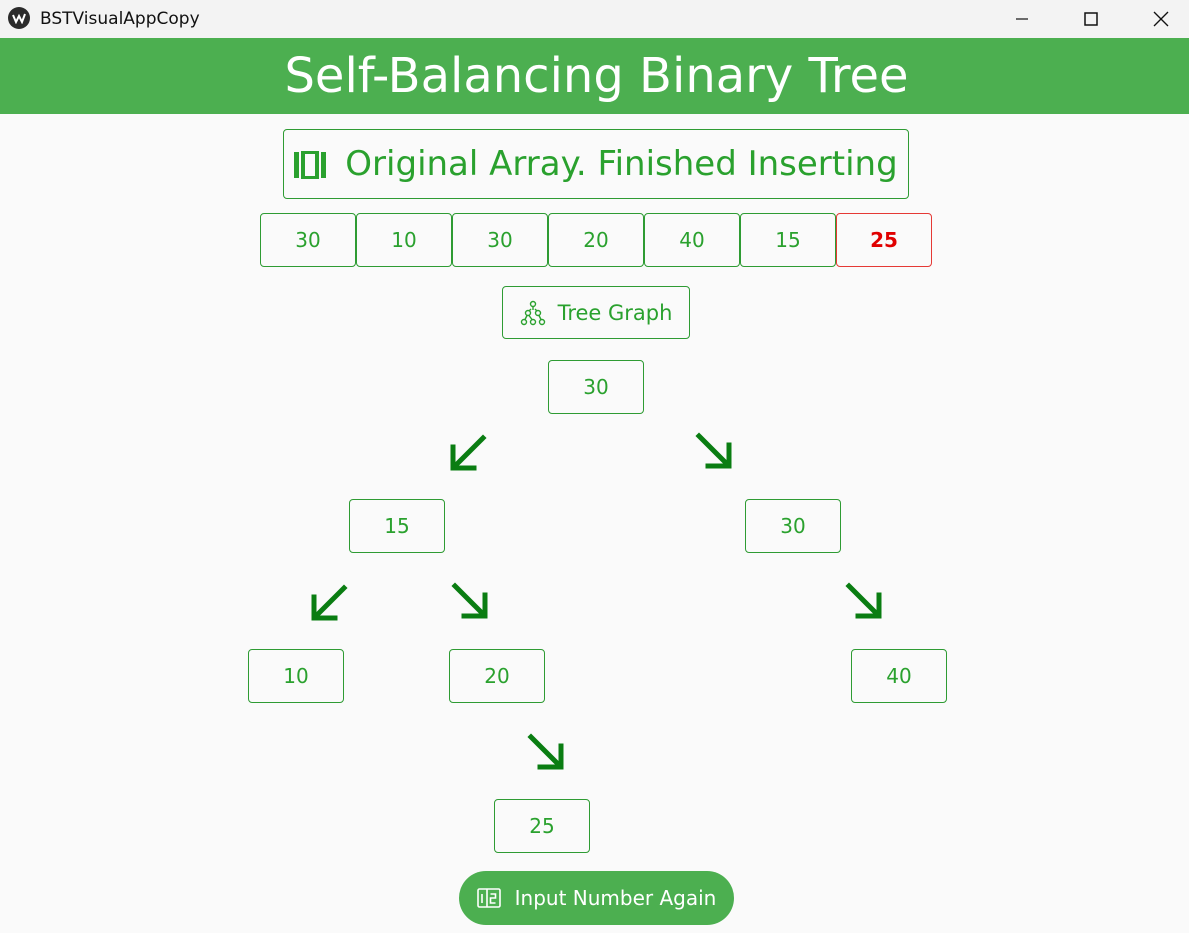  I want to click on tree-graph-chip: Tree Graph, so click(596, 312).